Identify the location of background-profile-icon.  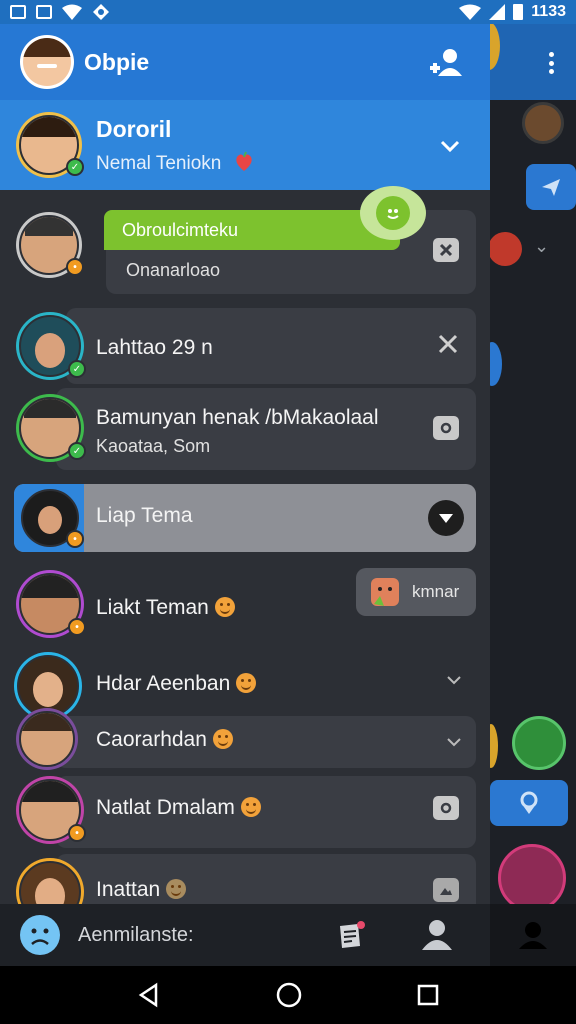
(533, 935).